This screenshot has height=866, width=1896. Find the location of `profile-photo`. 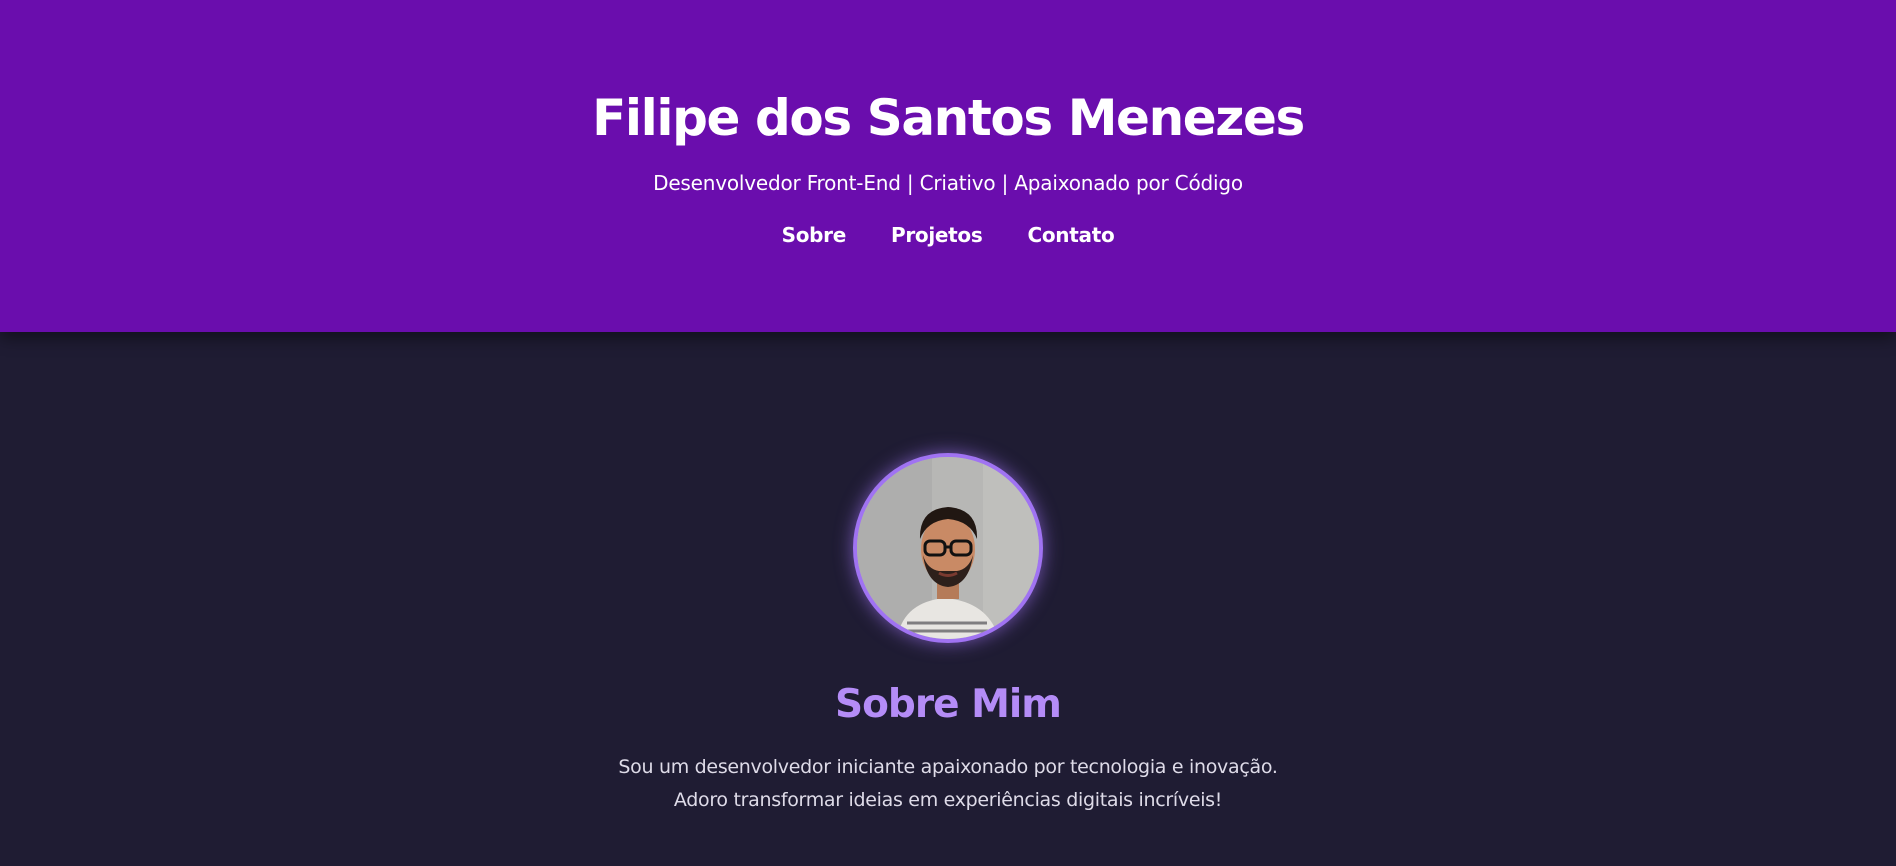

profile-photo is located at coordinates (948, 548).